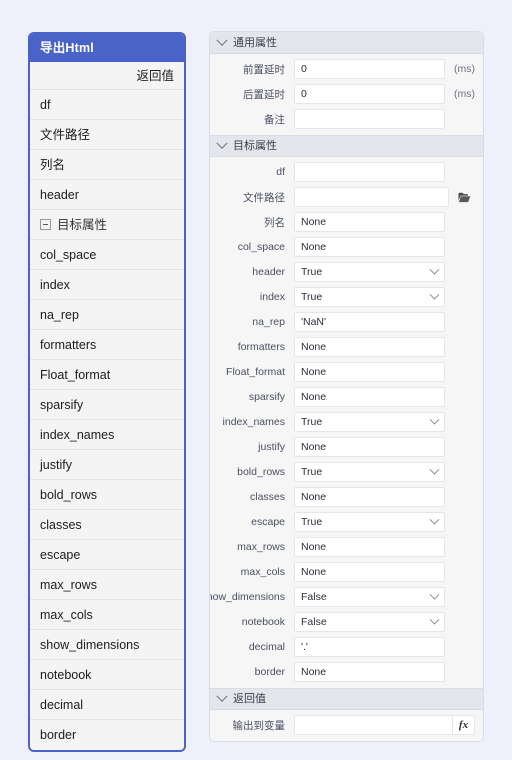 The height and width of the screenshot is (760, 512). Describe the element at coordinates (45, 224) in the screenshot. I see `collapse-minus-icon` at that location.